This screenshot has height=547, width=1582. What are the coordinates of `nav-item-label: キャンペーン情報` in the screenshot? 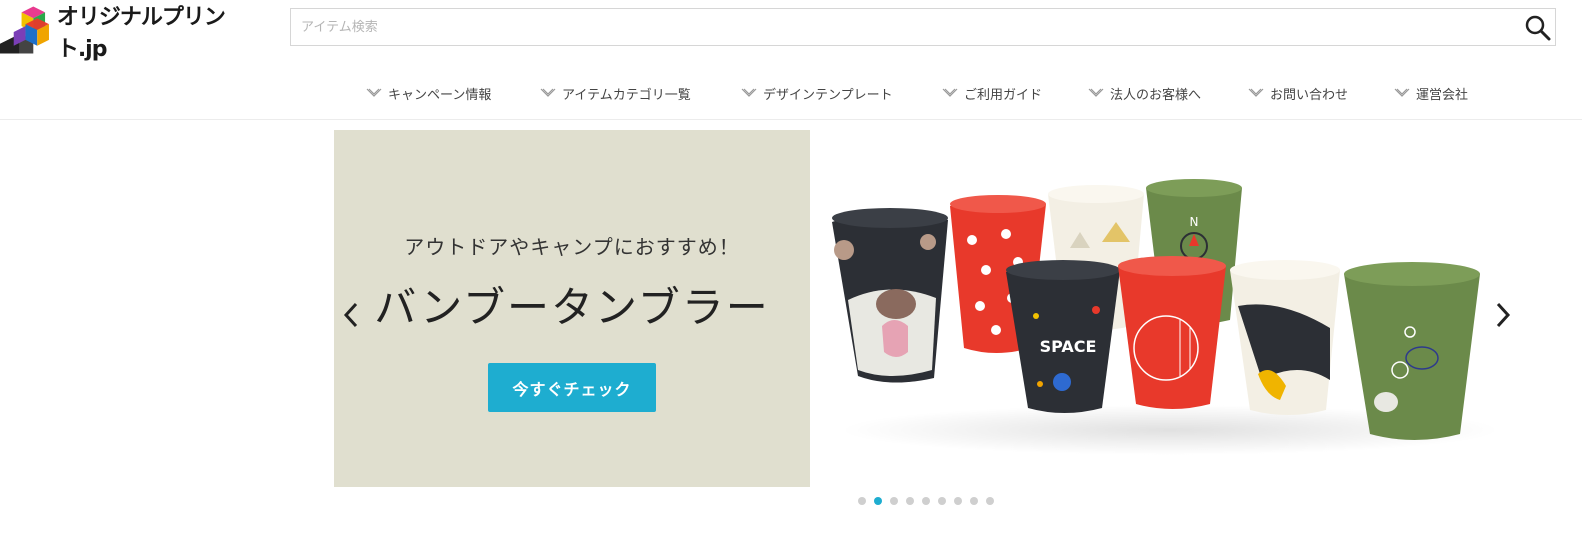 It's located at (440, 95).